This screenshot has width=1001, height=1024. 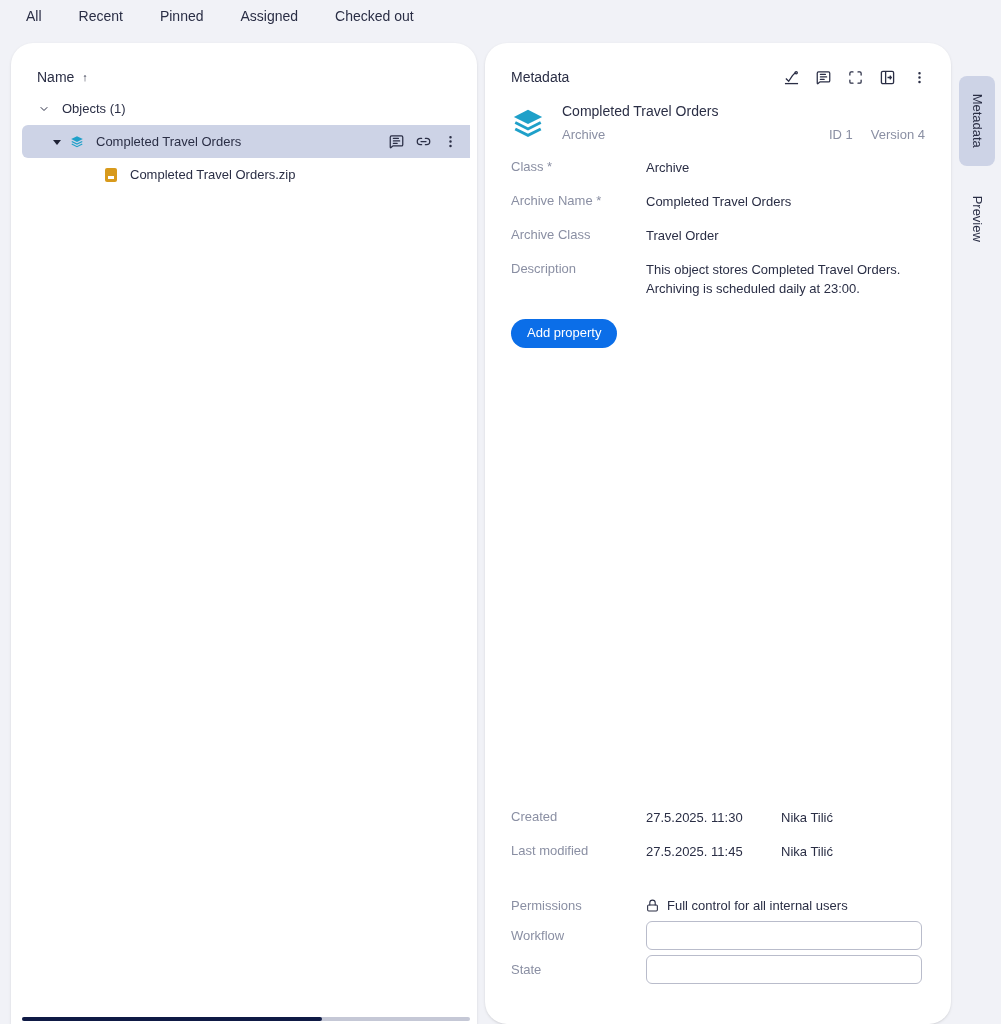 I want to click on object-version: Version 4, so click(x=897, y=135).